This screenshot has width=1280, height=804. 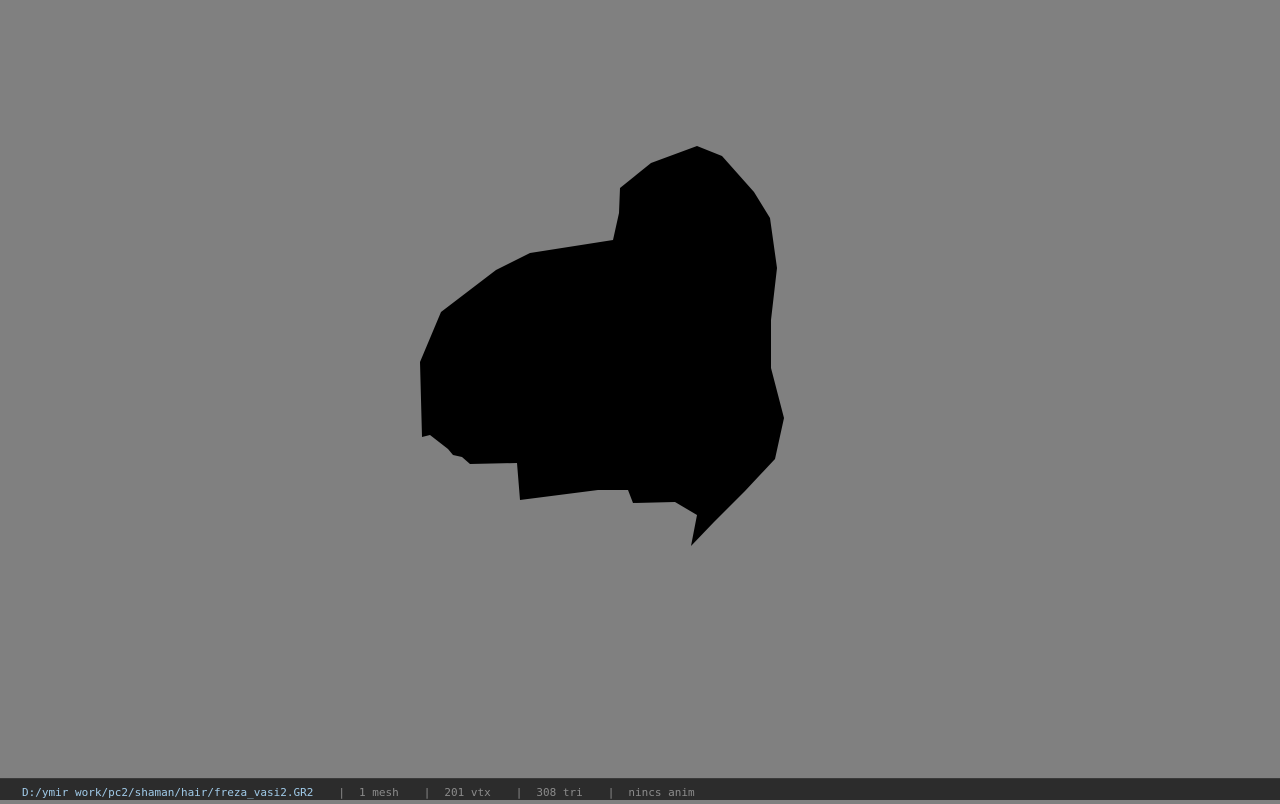 I want to click on mesh-count-label: 1 mesh, so click(x=379, y=792).